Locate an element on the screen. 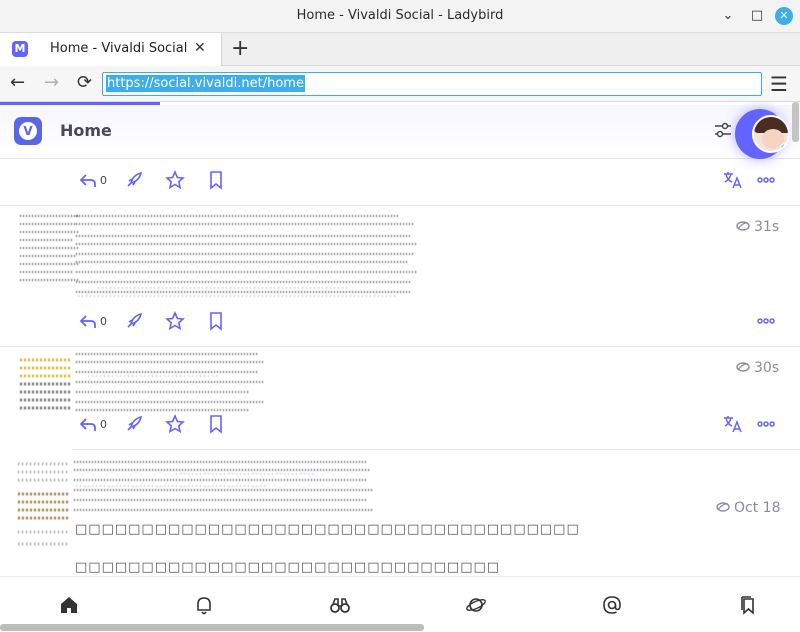 This screenshot has width=800, height=632. post-timestamp: 31s is located at coordinates (757, 227).